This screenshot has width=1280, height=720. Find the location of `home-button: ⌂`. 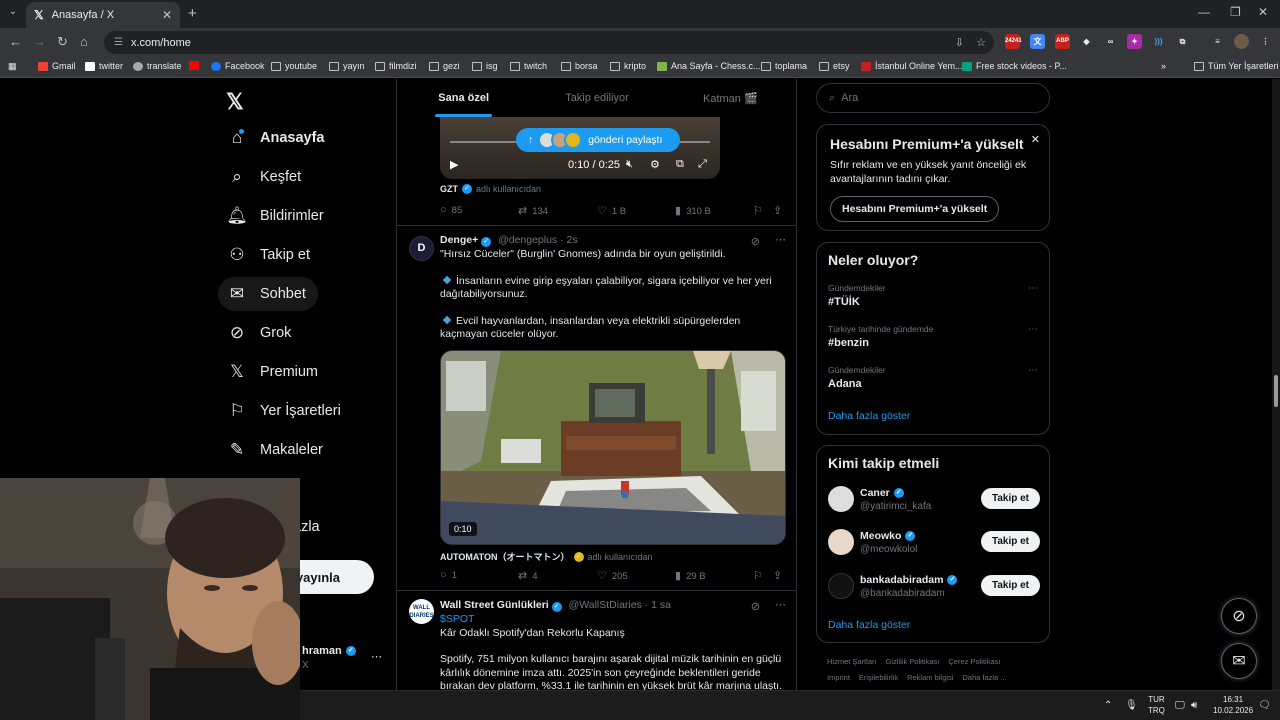

home-button: ⌂ is located at coordinates (84, 41).